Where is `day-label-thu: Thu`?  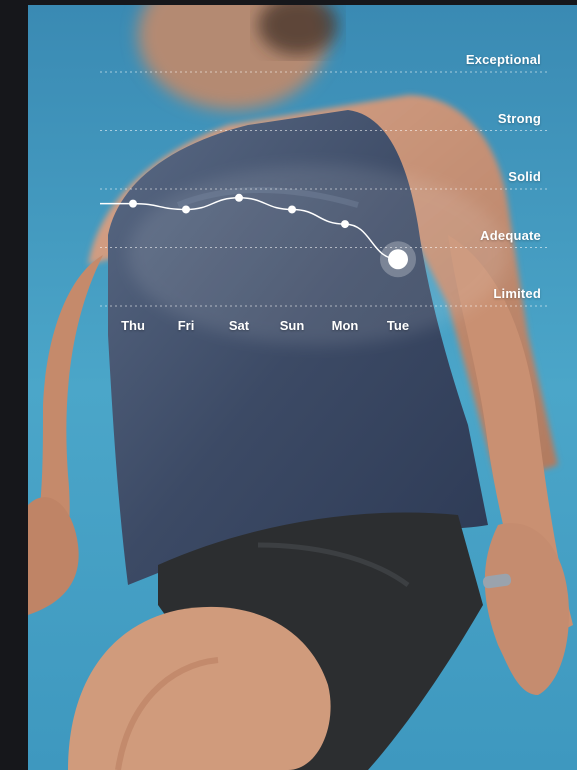 day-label-thu: Thu is located at coordinates (133, 325).